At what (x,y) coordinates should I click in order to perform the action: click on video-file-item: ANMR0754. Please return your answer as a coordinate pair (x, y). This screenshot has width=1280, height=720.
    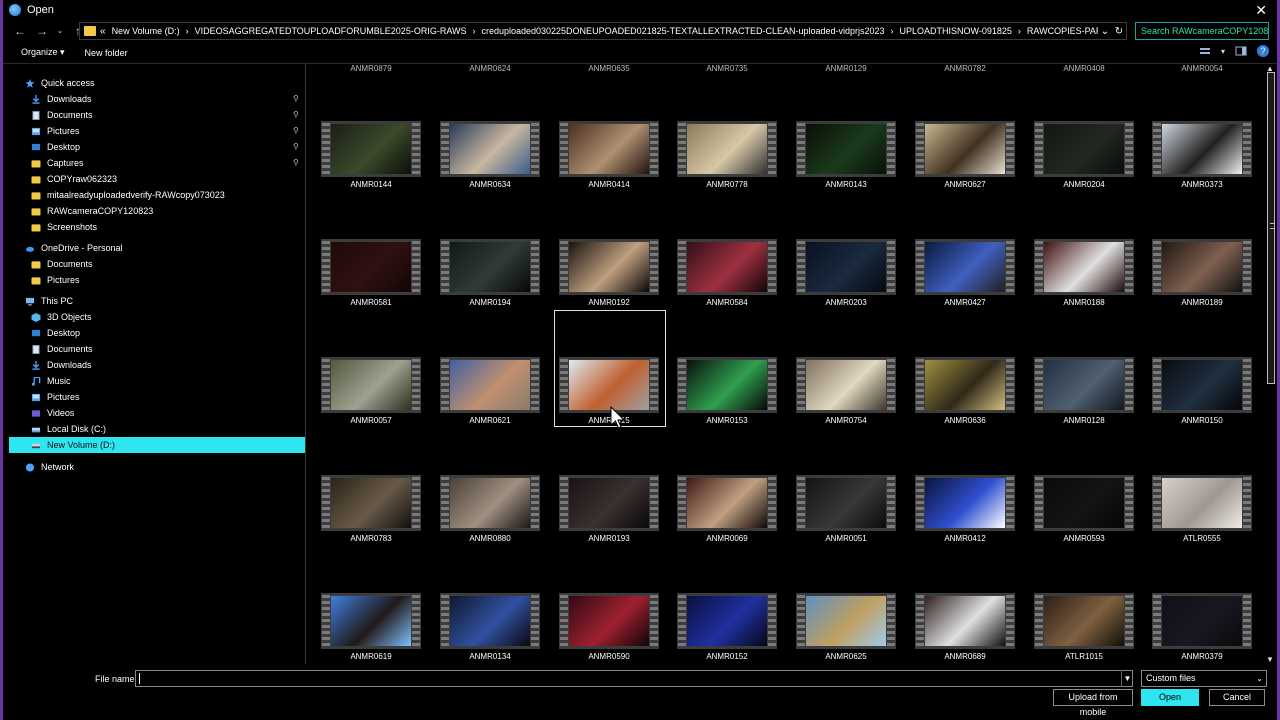
    Looking at the image, I should click on (846, 393).